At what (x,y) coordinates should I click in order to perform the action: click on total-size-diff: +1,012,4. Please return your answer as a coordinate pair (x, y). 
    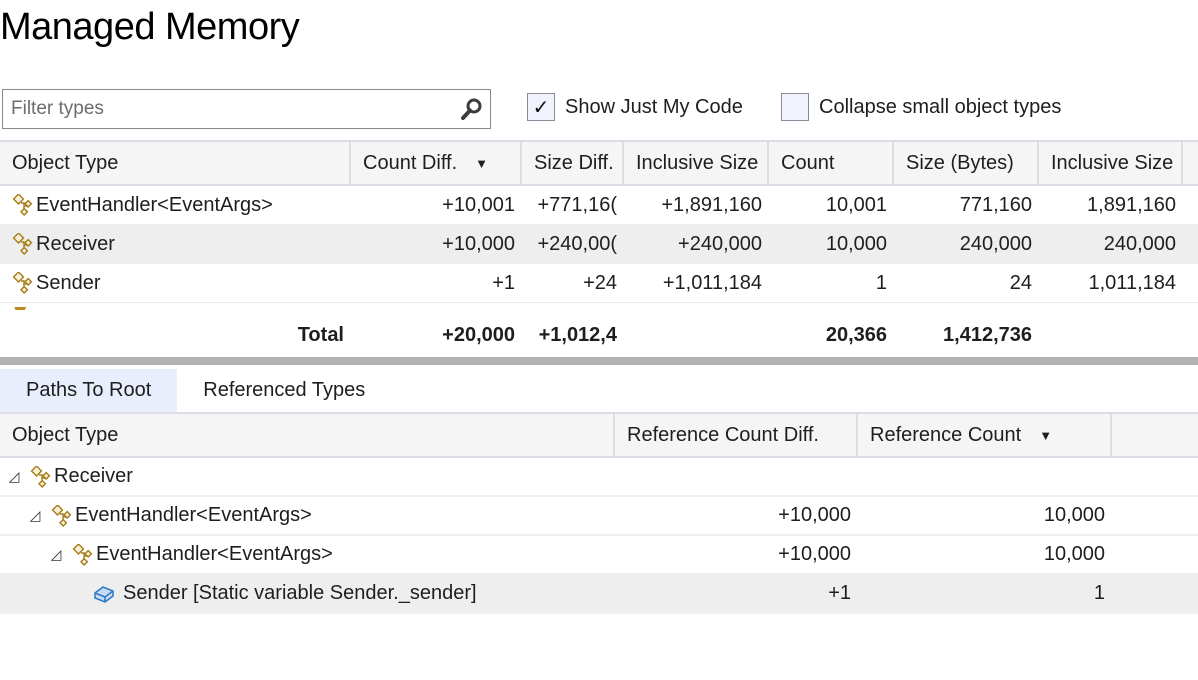
    Looking at the image, I should click on (577, 334).